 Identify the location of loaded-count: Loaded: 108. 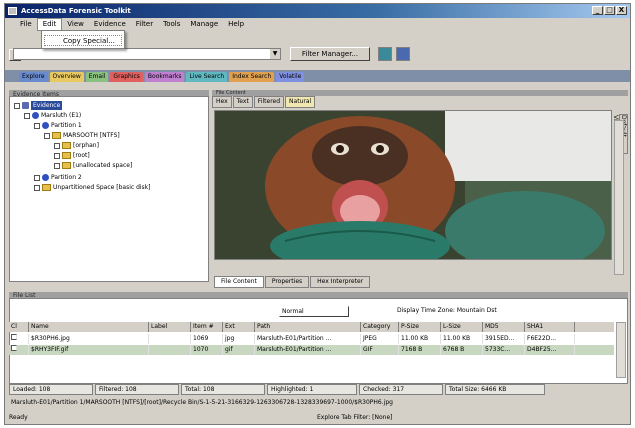
(51, 389).